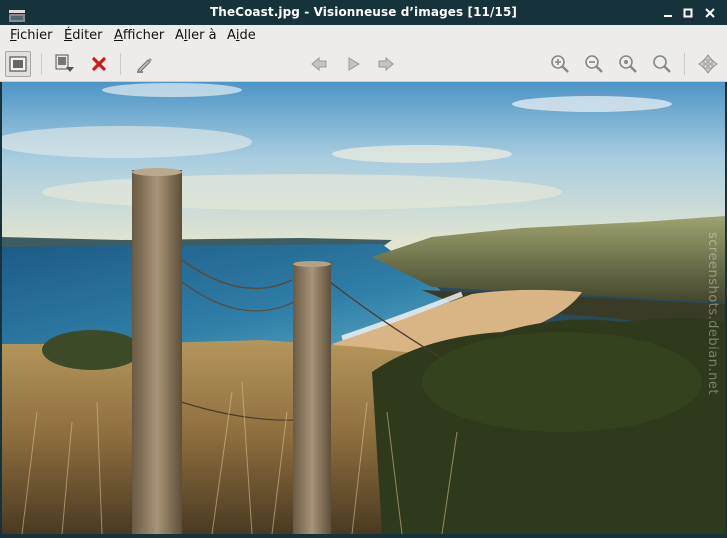  I want to click on zoom-100-icon, so click(628, 64).